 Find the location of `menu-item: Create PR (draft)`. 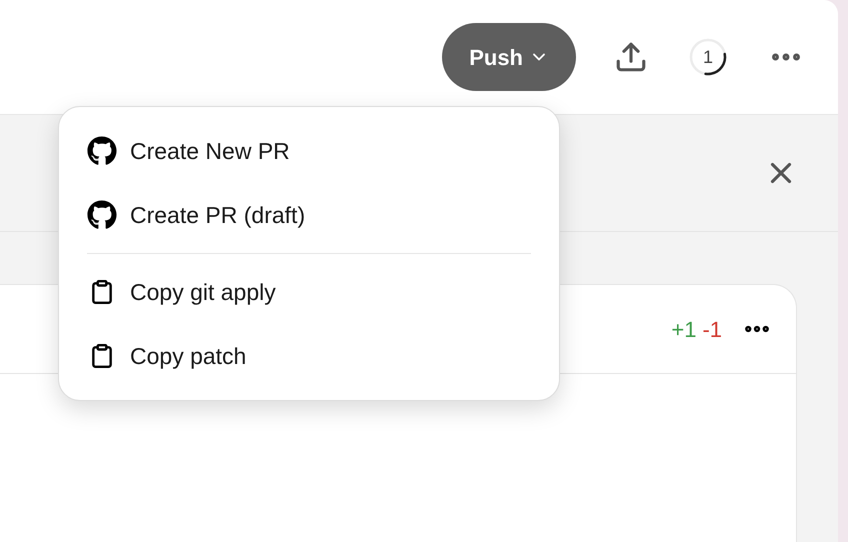

menu-item: Create PR (draft) is located at coordinates (309, 215).